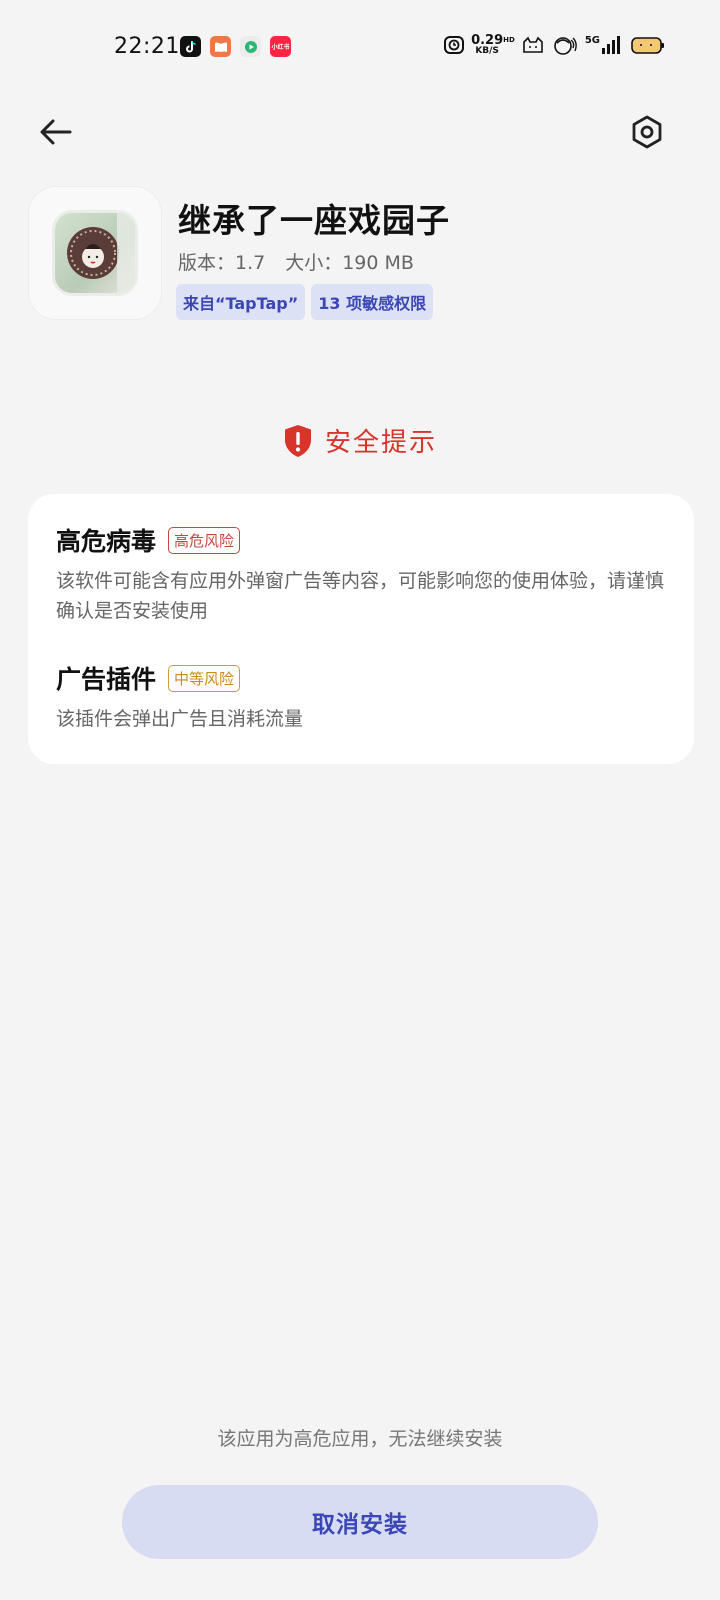 This screenshot has height=1600, width=720. Describe the element at coordinates (204, 678) in the screenshot. I see `risk-level-badge: 中等风险` at that location.